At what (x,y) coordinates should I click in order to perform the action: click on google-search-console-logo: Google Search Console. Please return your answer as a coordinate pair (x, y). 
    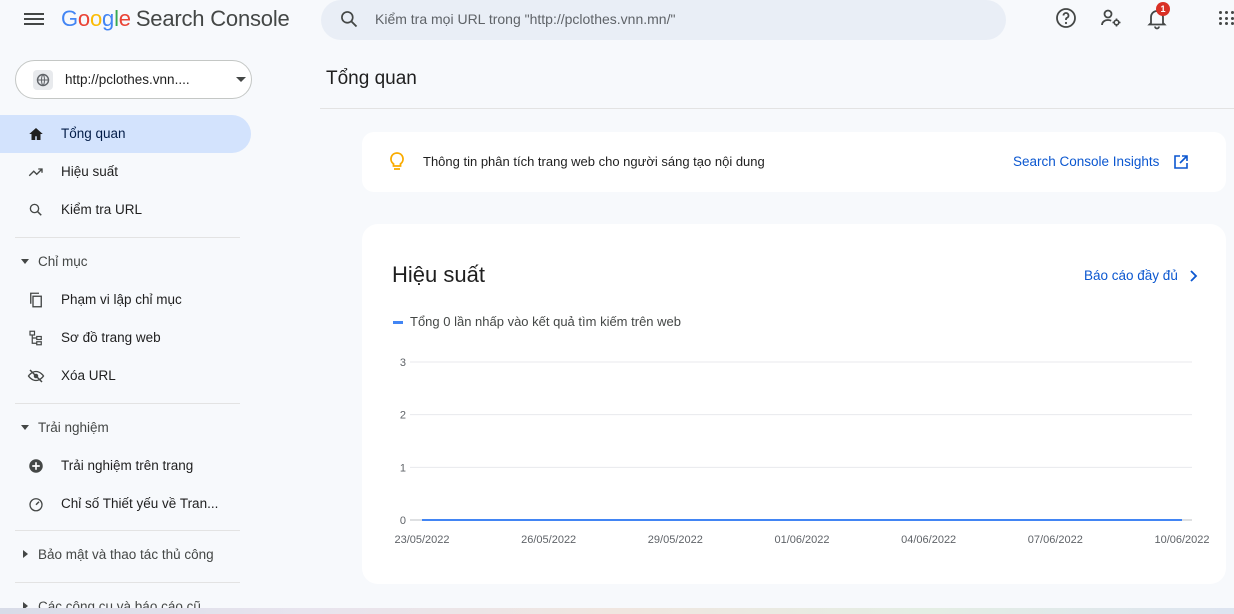
    Looking at the image, I should click on (175, 19).